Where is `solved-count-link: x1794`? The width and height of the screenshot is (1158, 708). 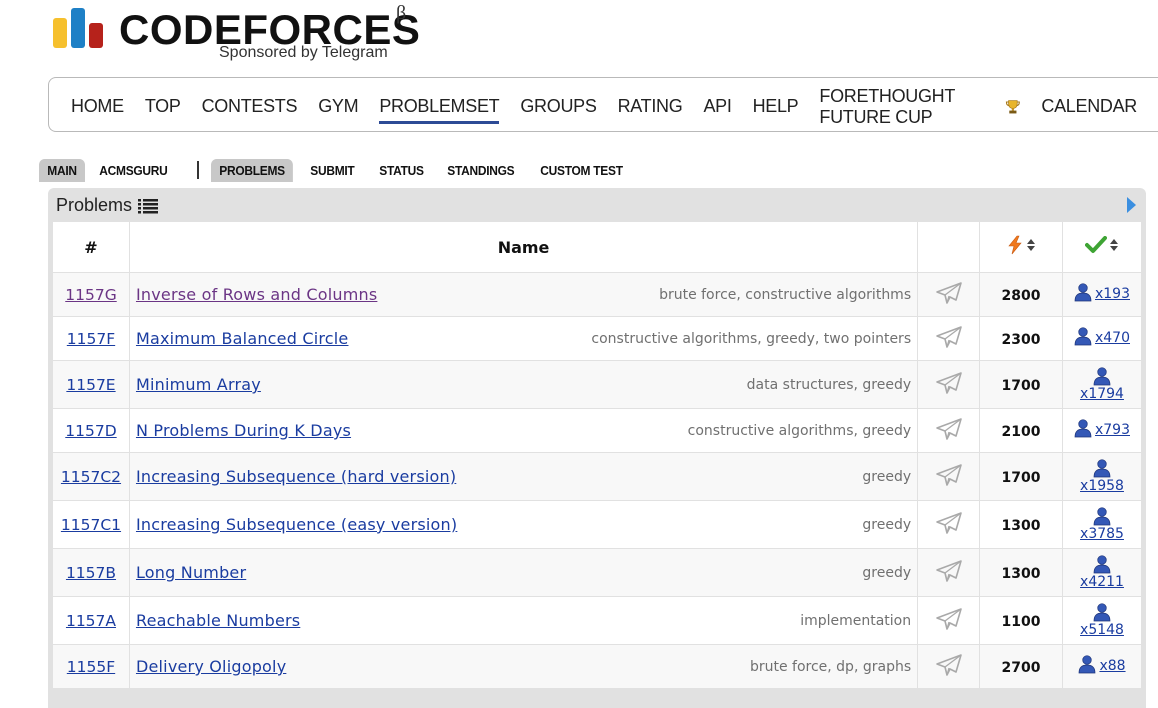
solved-count-link: x1794 is located at coordinates (1102, 384).